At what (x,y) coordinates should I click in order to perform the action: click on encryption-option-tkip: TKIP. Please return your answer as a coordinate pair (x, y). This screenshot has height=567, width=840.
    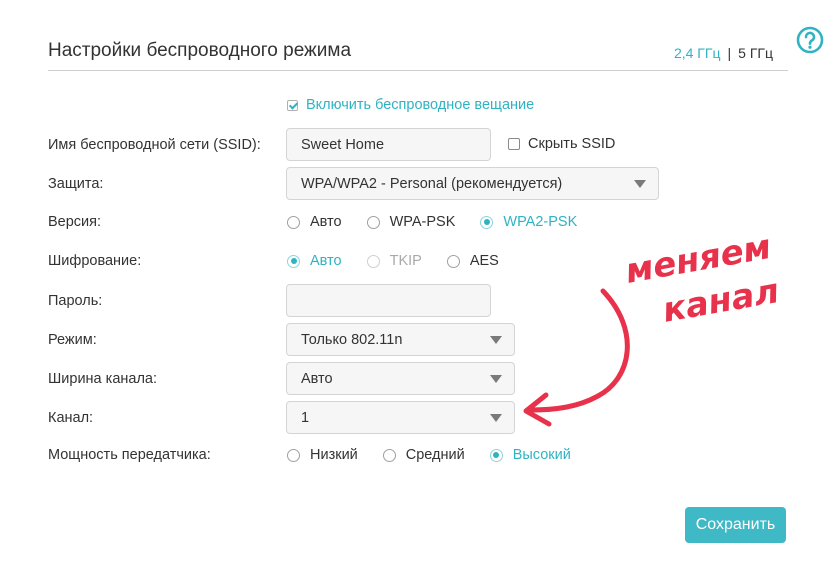
    Looking at the image, I should click on (394, 261).